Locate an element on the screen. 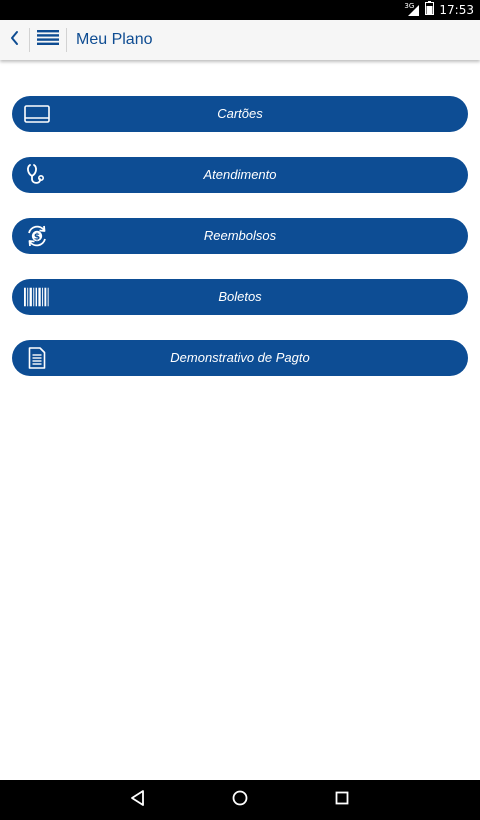  network-type-label: 3G is located at coordinates (409, 6).